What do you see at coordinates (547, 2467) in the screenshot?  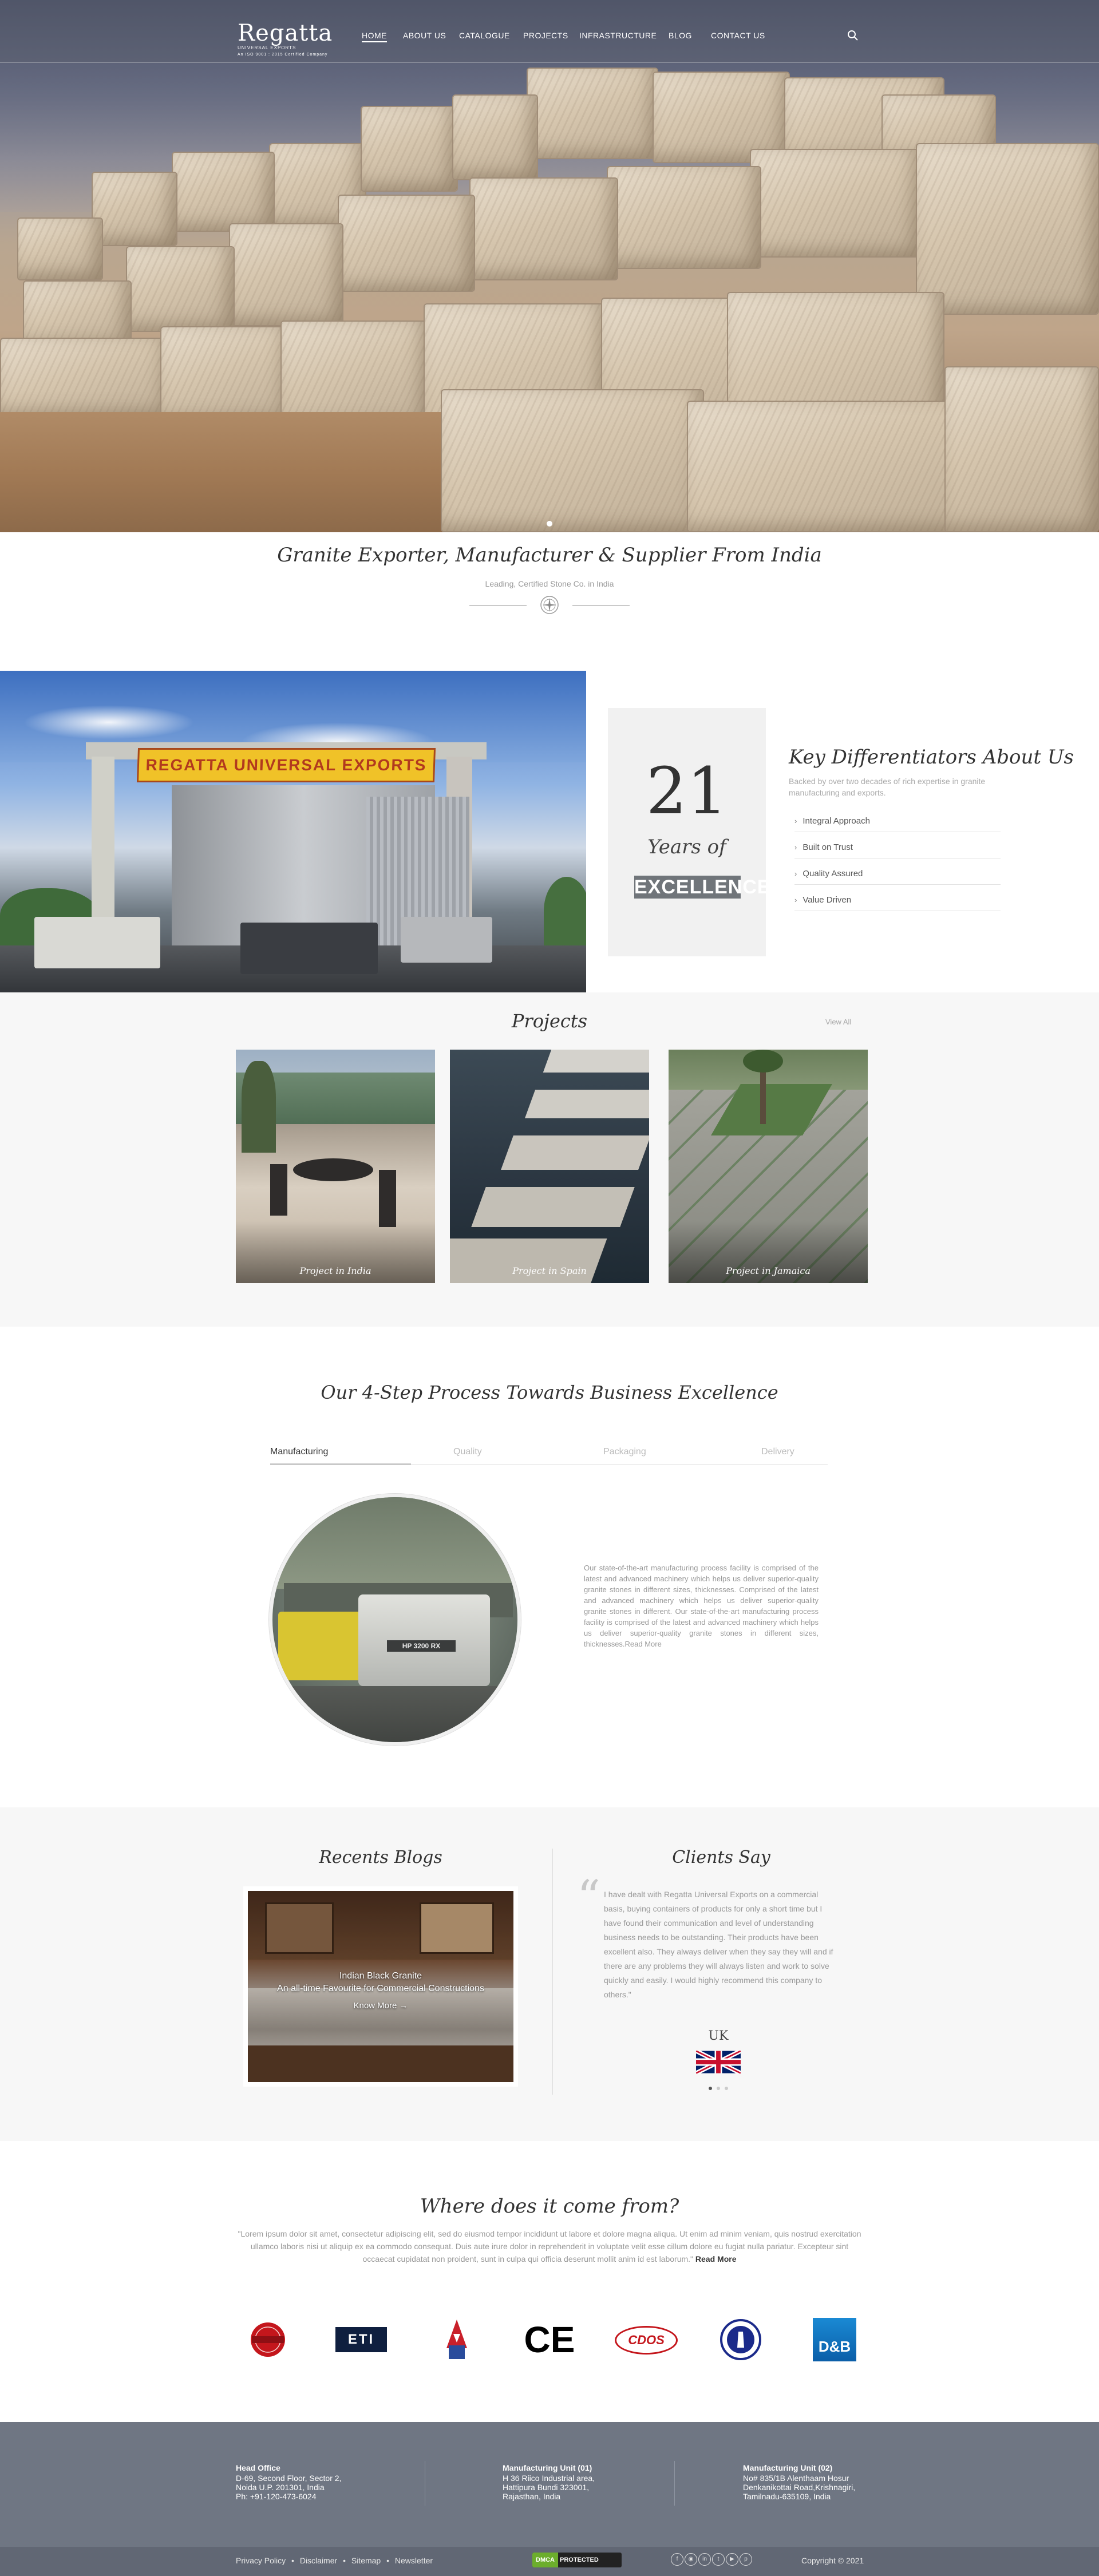 I see `footer-col-heading: Manufacturing Unit (01)` at bounding box center [547, 2467].